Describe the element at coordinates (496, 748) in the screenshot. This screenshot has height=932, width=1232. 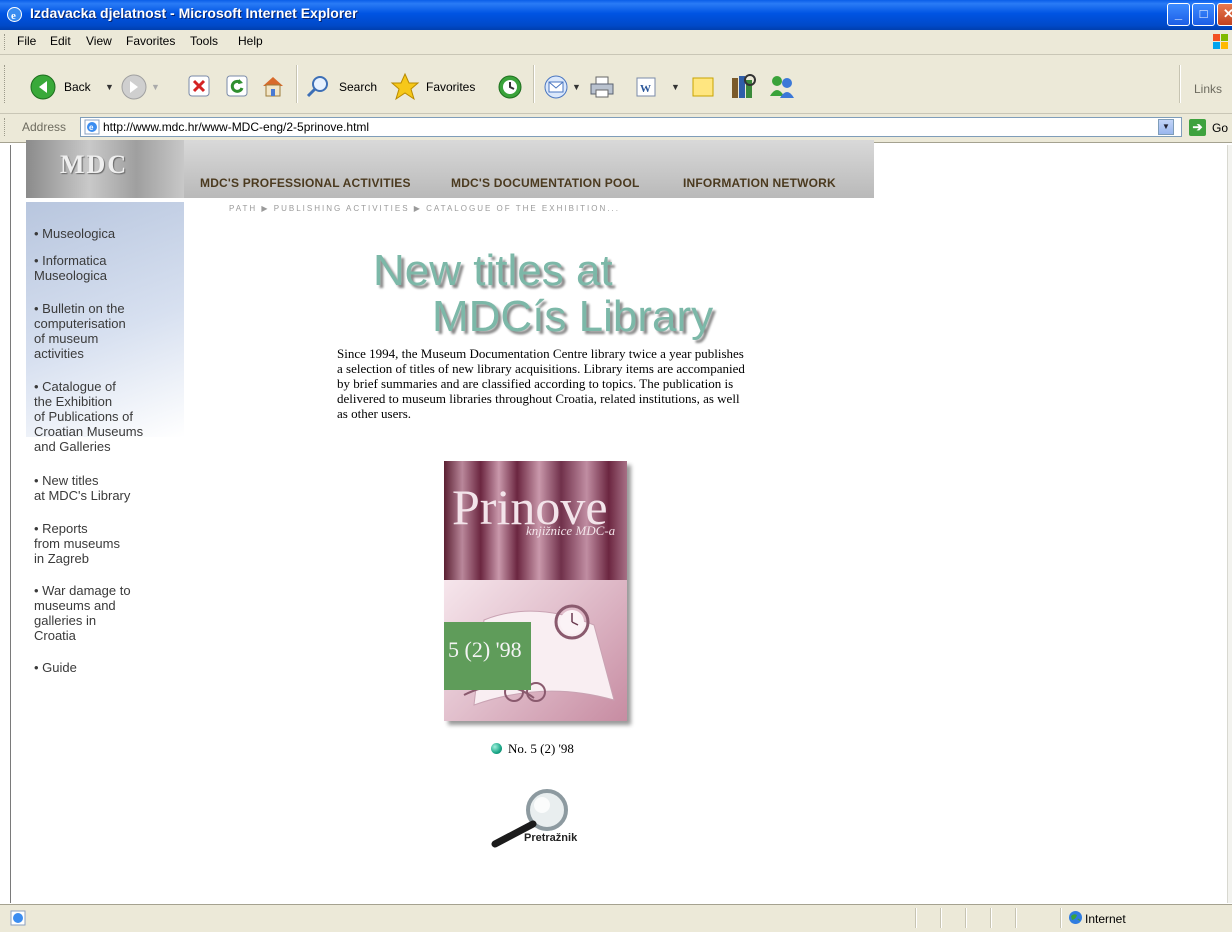
I see `bullet-icon` at that location.